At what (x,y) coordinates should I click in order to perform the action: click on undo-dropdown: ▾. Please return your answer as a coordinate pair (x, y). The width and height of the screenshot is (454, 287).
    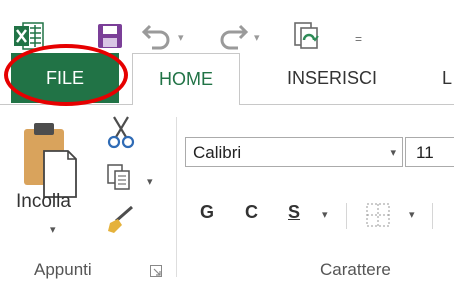
    Looking at the image, I should click on (181, 37).